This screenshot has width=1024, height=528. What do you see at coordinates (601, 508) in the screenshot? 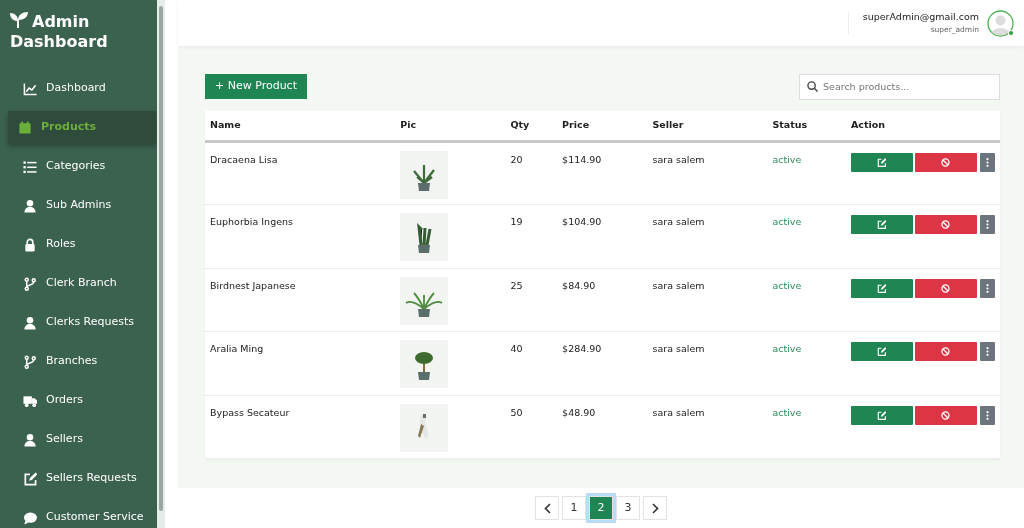
I see `page-button: 2` at bounding box center [601, 508].